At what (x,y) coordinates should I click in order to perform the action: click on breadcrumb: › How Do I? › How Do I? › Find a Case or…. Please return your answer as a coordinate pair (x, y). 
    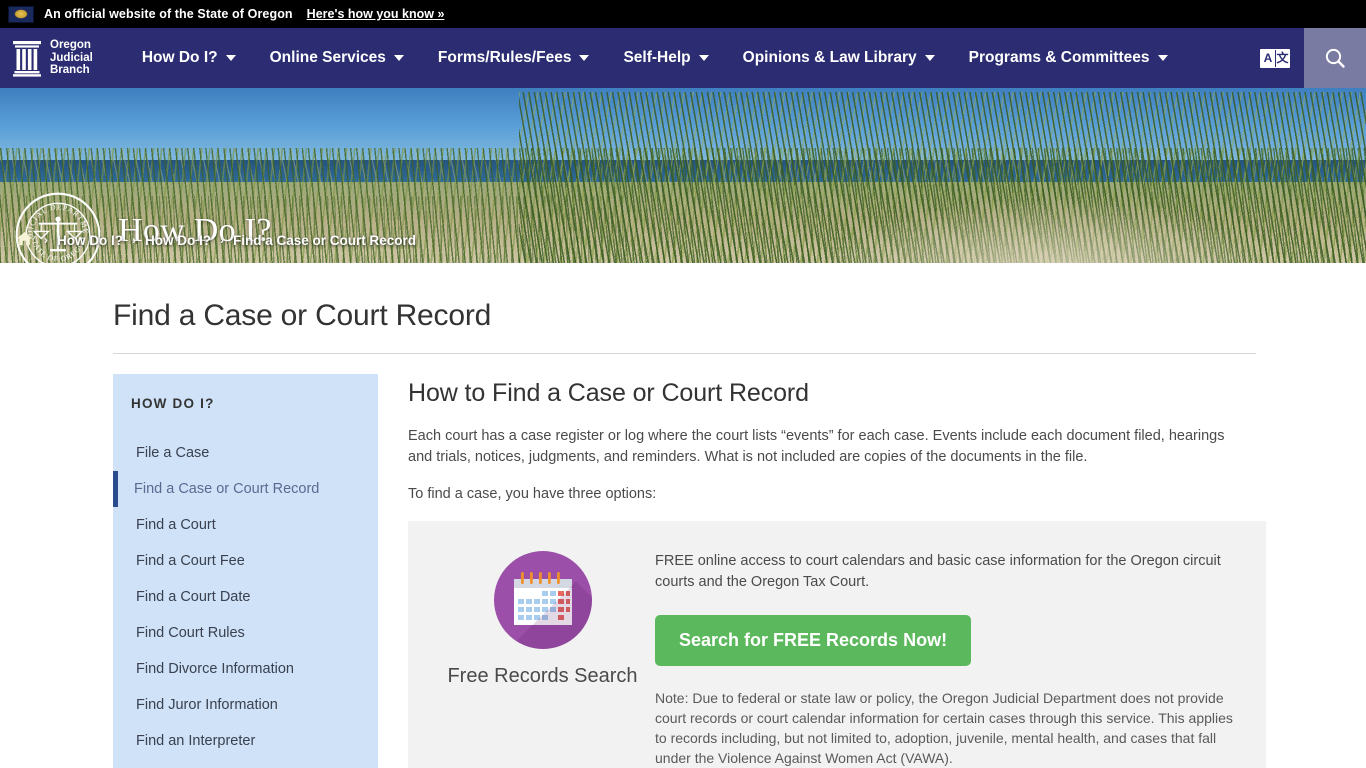
    Looking at the image, I should click on (216, 240).